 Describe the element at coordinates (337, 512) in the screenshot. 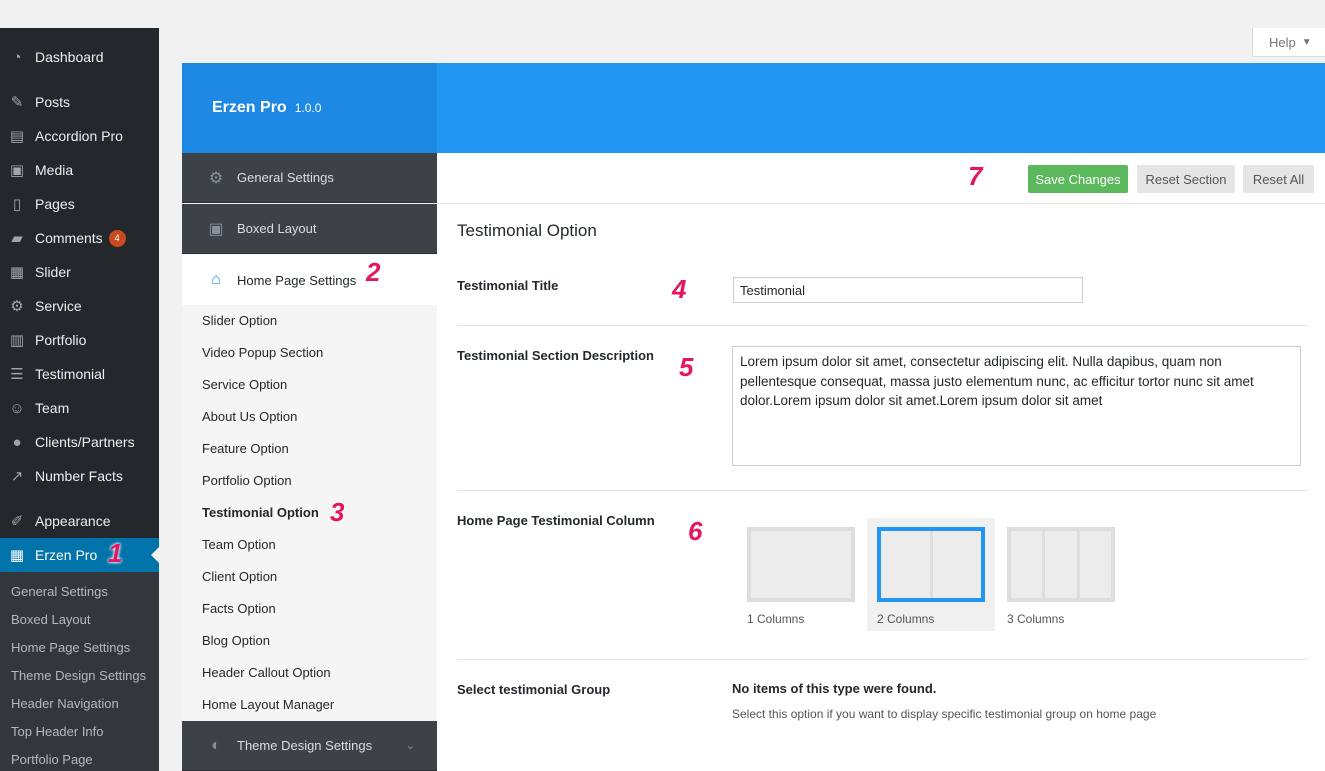

I see `step-marker-3: 3` at that location.